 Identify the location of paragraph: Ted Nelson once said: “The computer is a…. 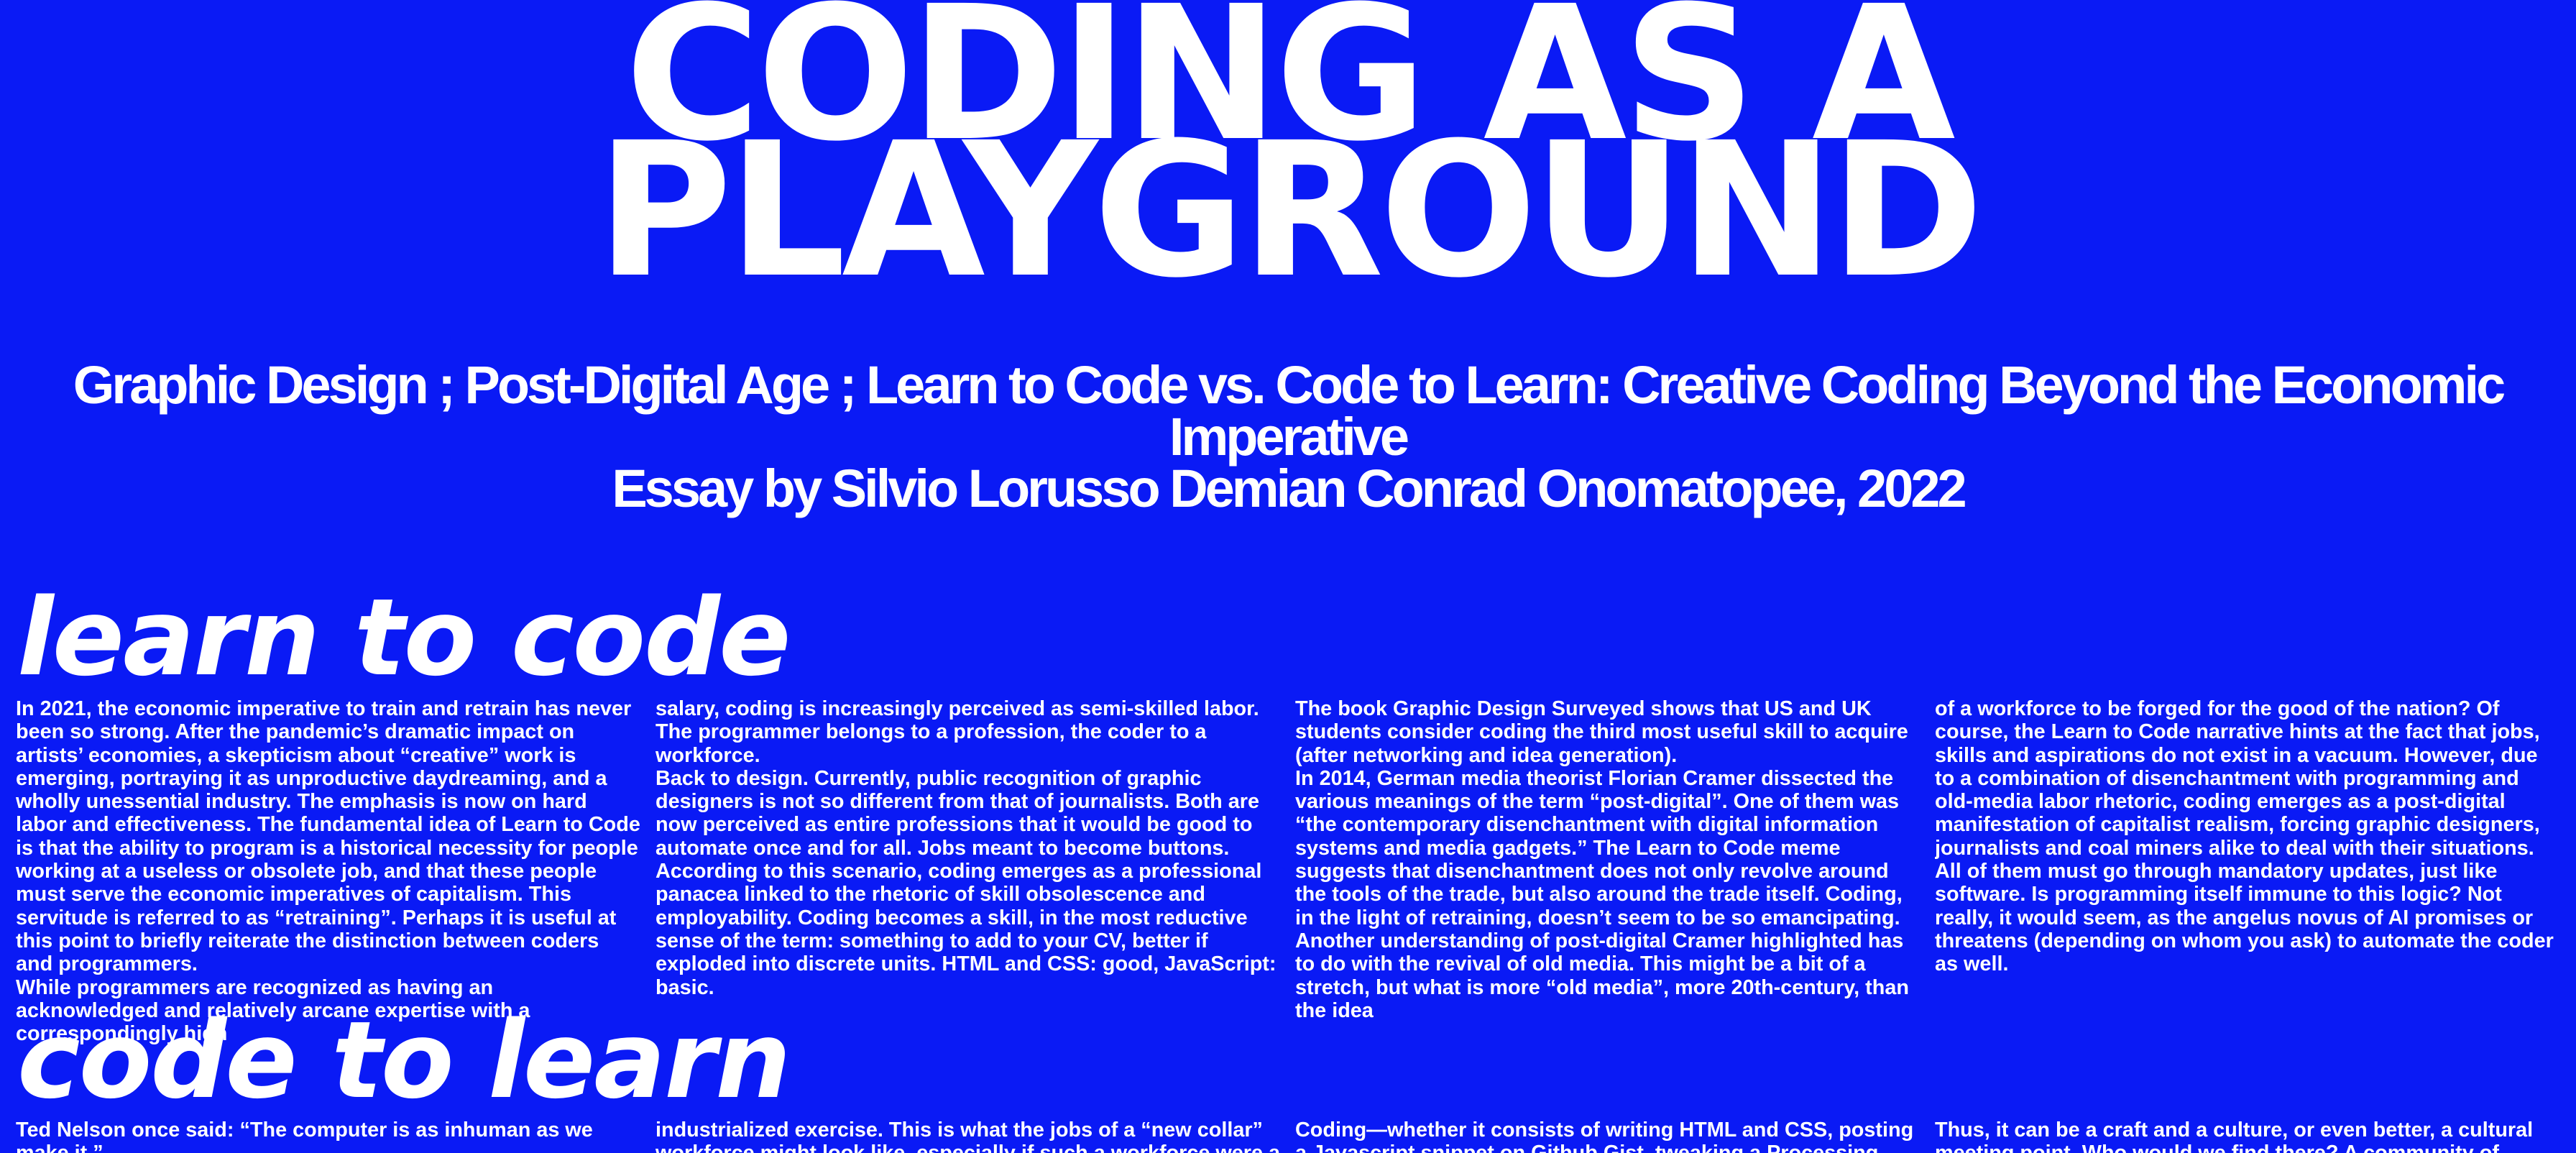
(304, 1135).